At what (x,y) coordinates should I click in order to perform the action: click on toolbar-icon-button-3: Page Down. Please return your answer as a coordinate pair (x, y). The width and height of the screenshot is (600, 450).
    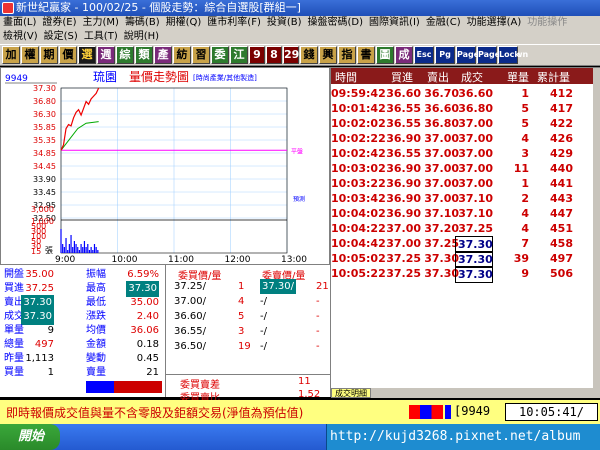
    Looking at the image, I should click on (502, 55).